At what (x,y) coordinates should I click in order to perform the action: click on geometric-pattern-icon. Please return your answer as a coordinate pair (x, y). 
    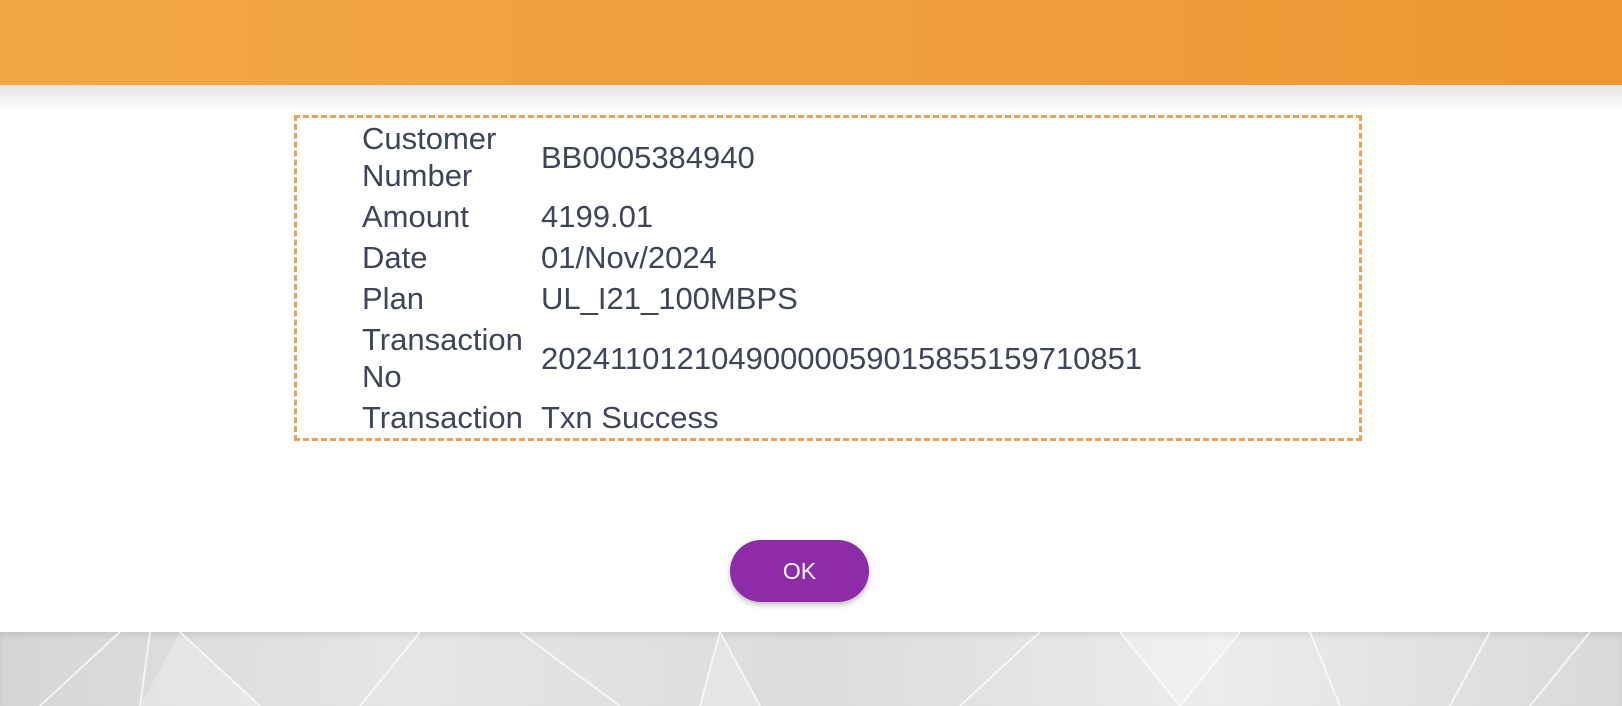
    Looking at the image, I should click on (815, 669).